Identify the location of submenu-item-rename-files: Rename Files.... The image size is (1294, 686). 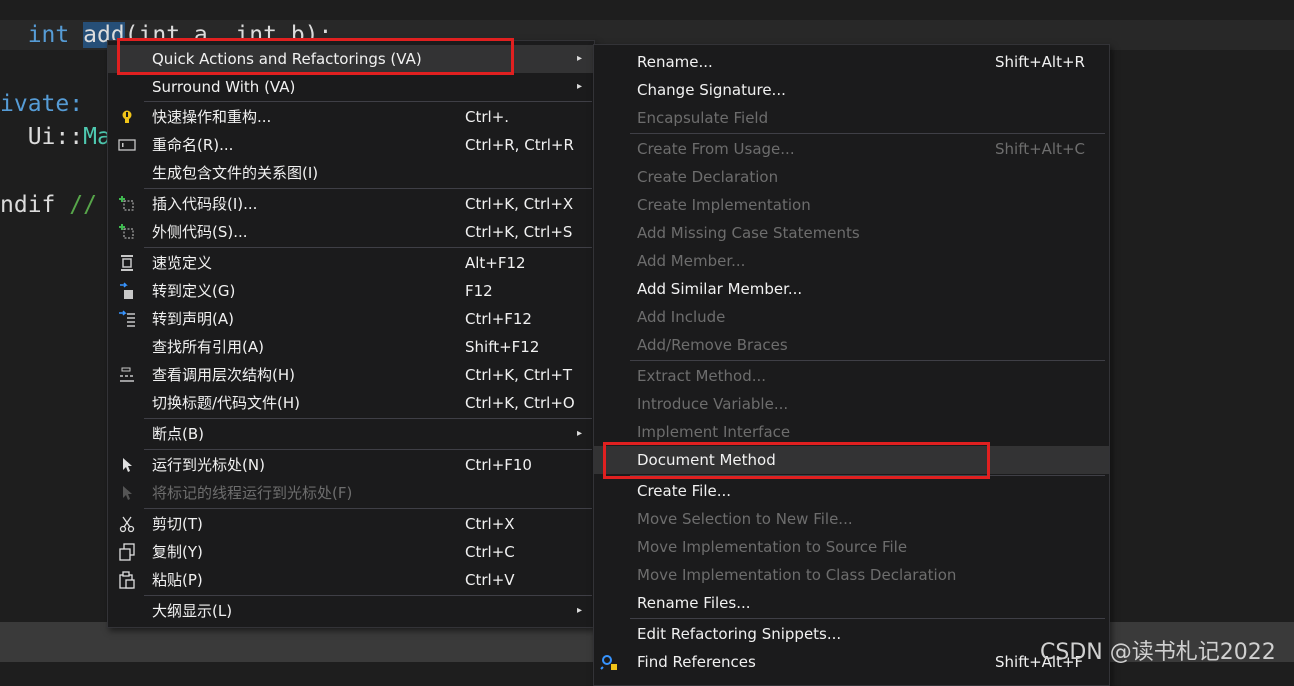
(851, 603).